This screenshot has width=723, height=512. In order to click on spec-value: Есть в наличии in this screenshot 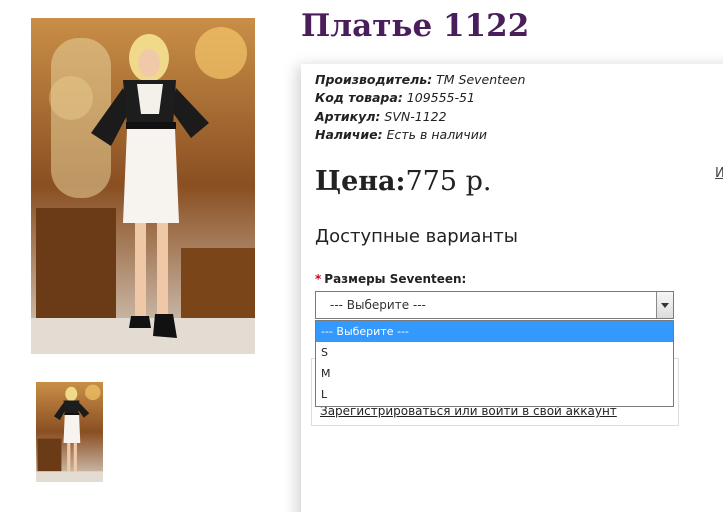, I will do `click(436, 134)`.